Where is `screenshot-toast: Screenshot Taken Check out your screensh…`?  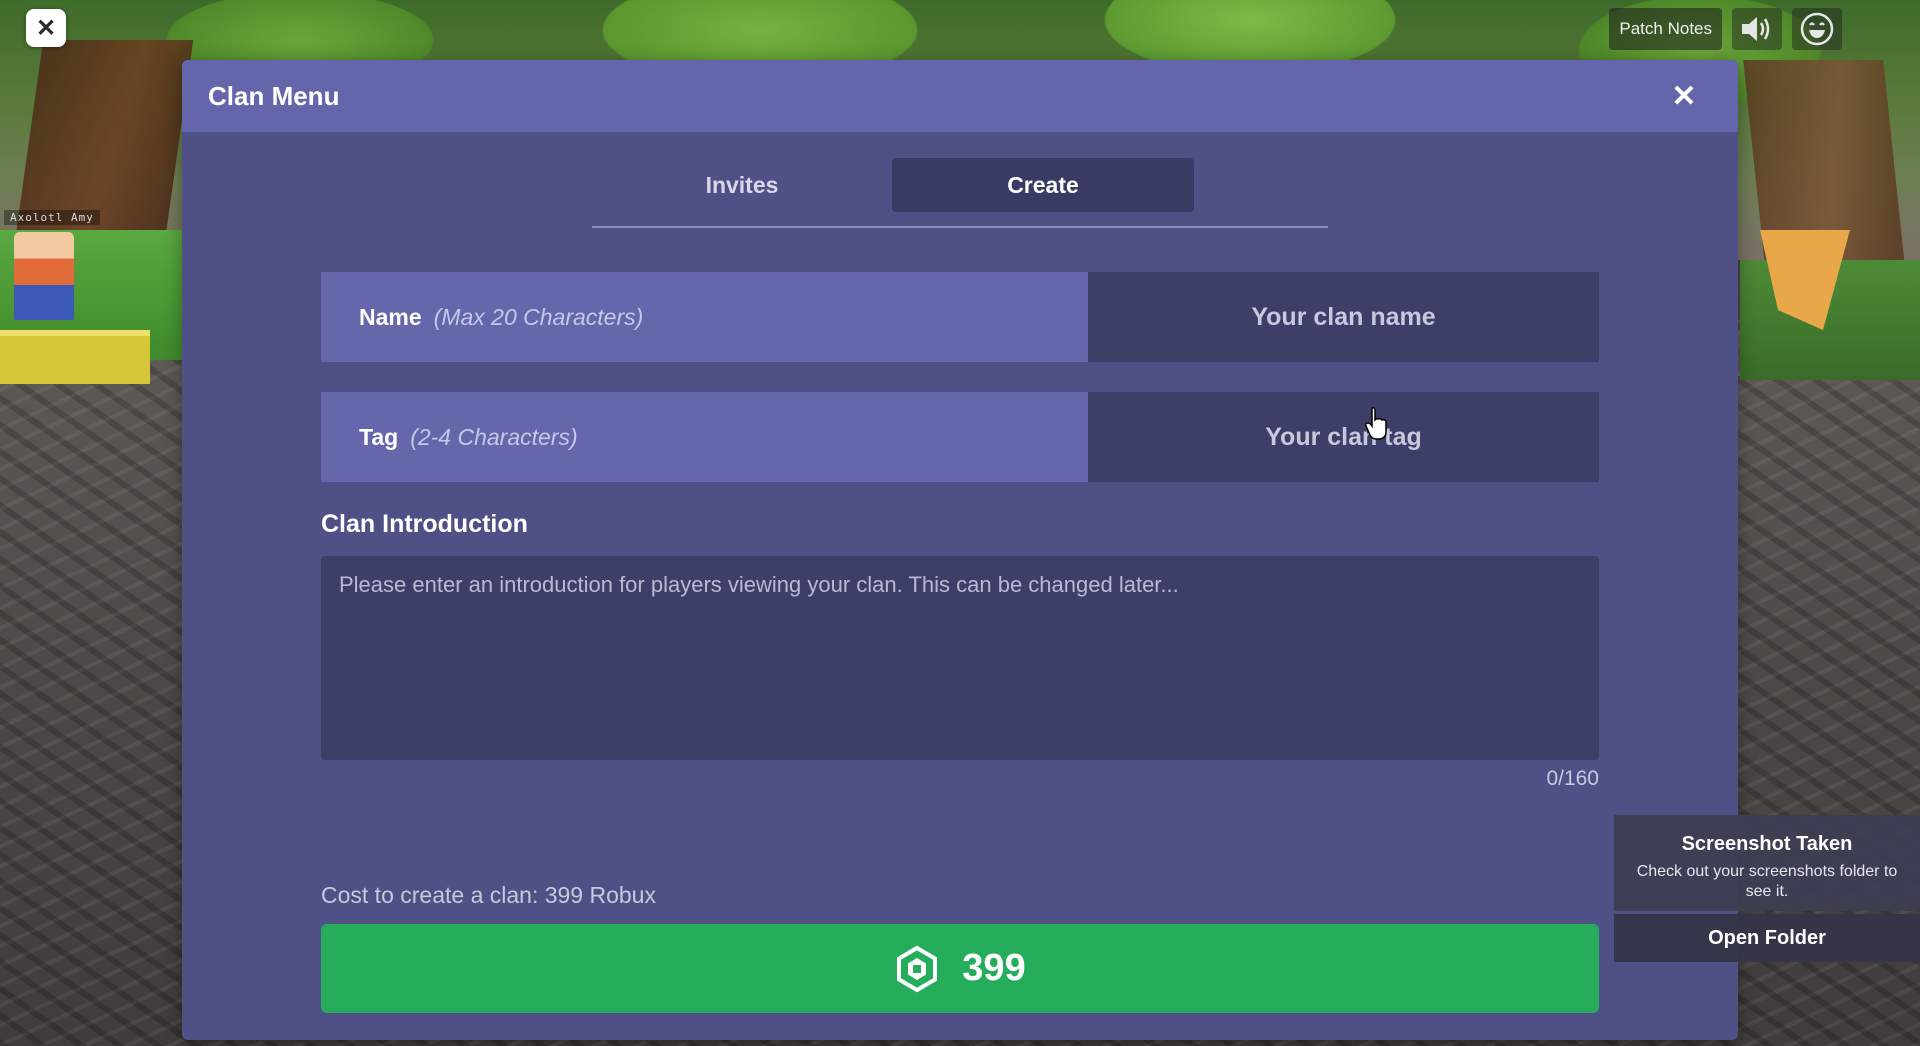
screenshot-toast: Screenshot Taken Check out your screensh… is located at coordinates (1767, 863).